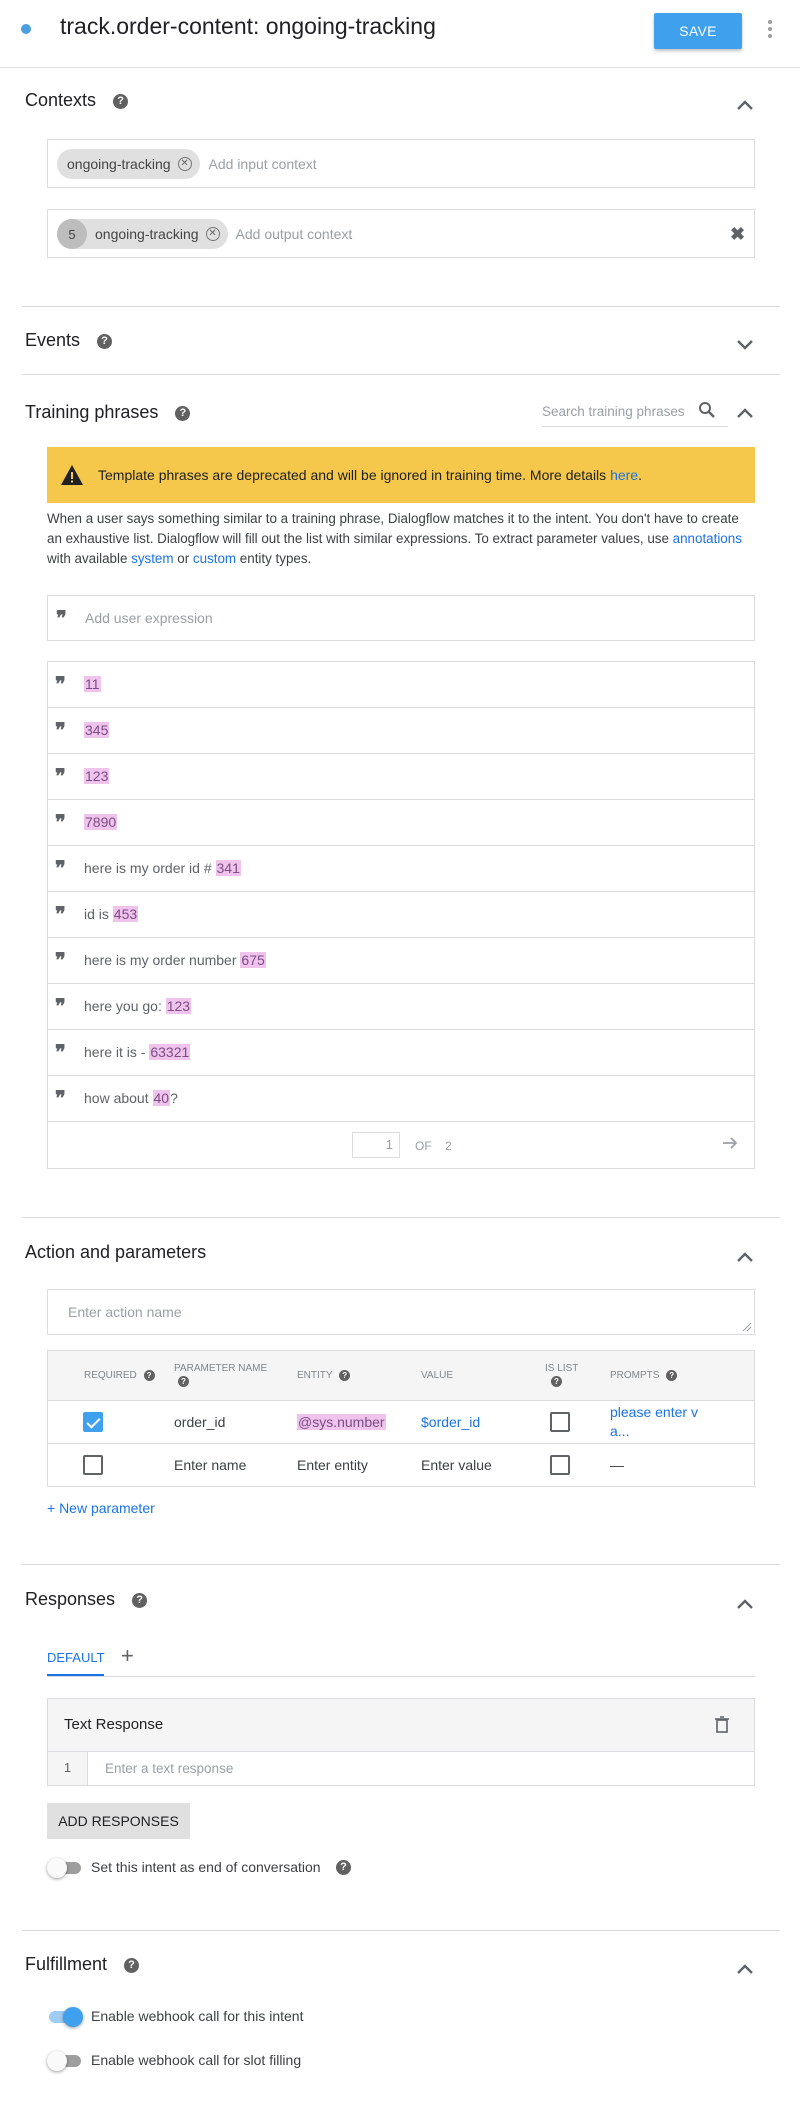  What do you see at coordinates (65, 2061) in the screenshot?
I see `slot-filling-webhook-toggle` at bounding box center [65, 2061].